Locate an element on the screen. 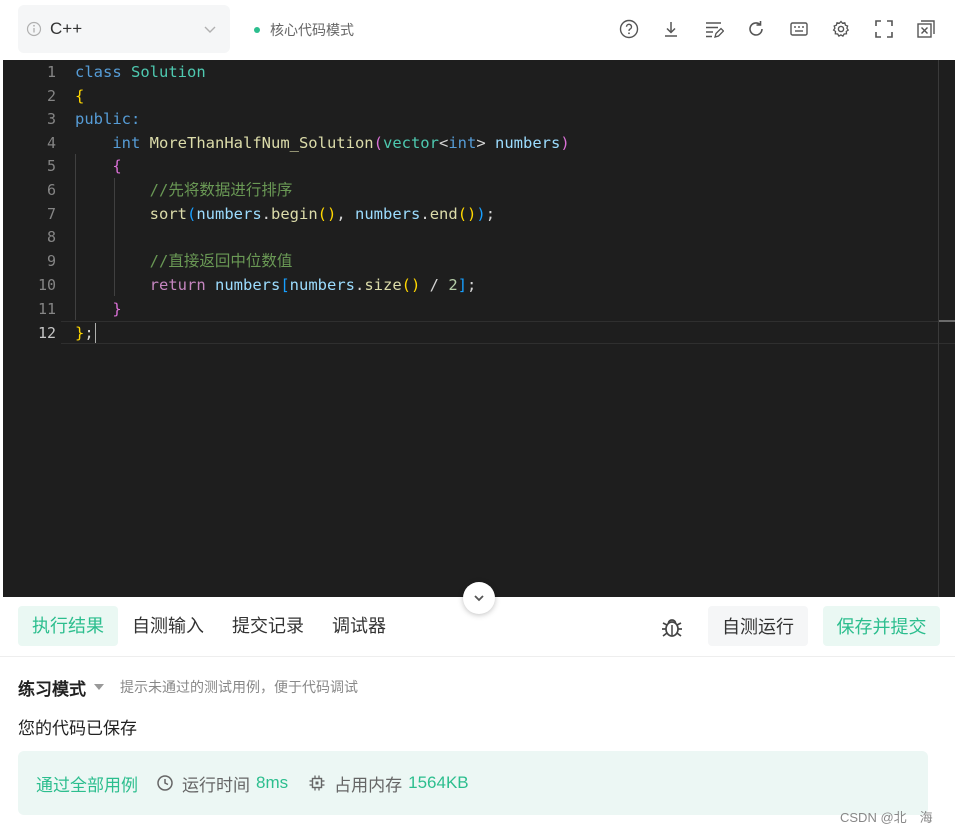  run-time-stat: 运行时间 8ms is located at coordinates (222, 783).